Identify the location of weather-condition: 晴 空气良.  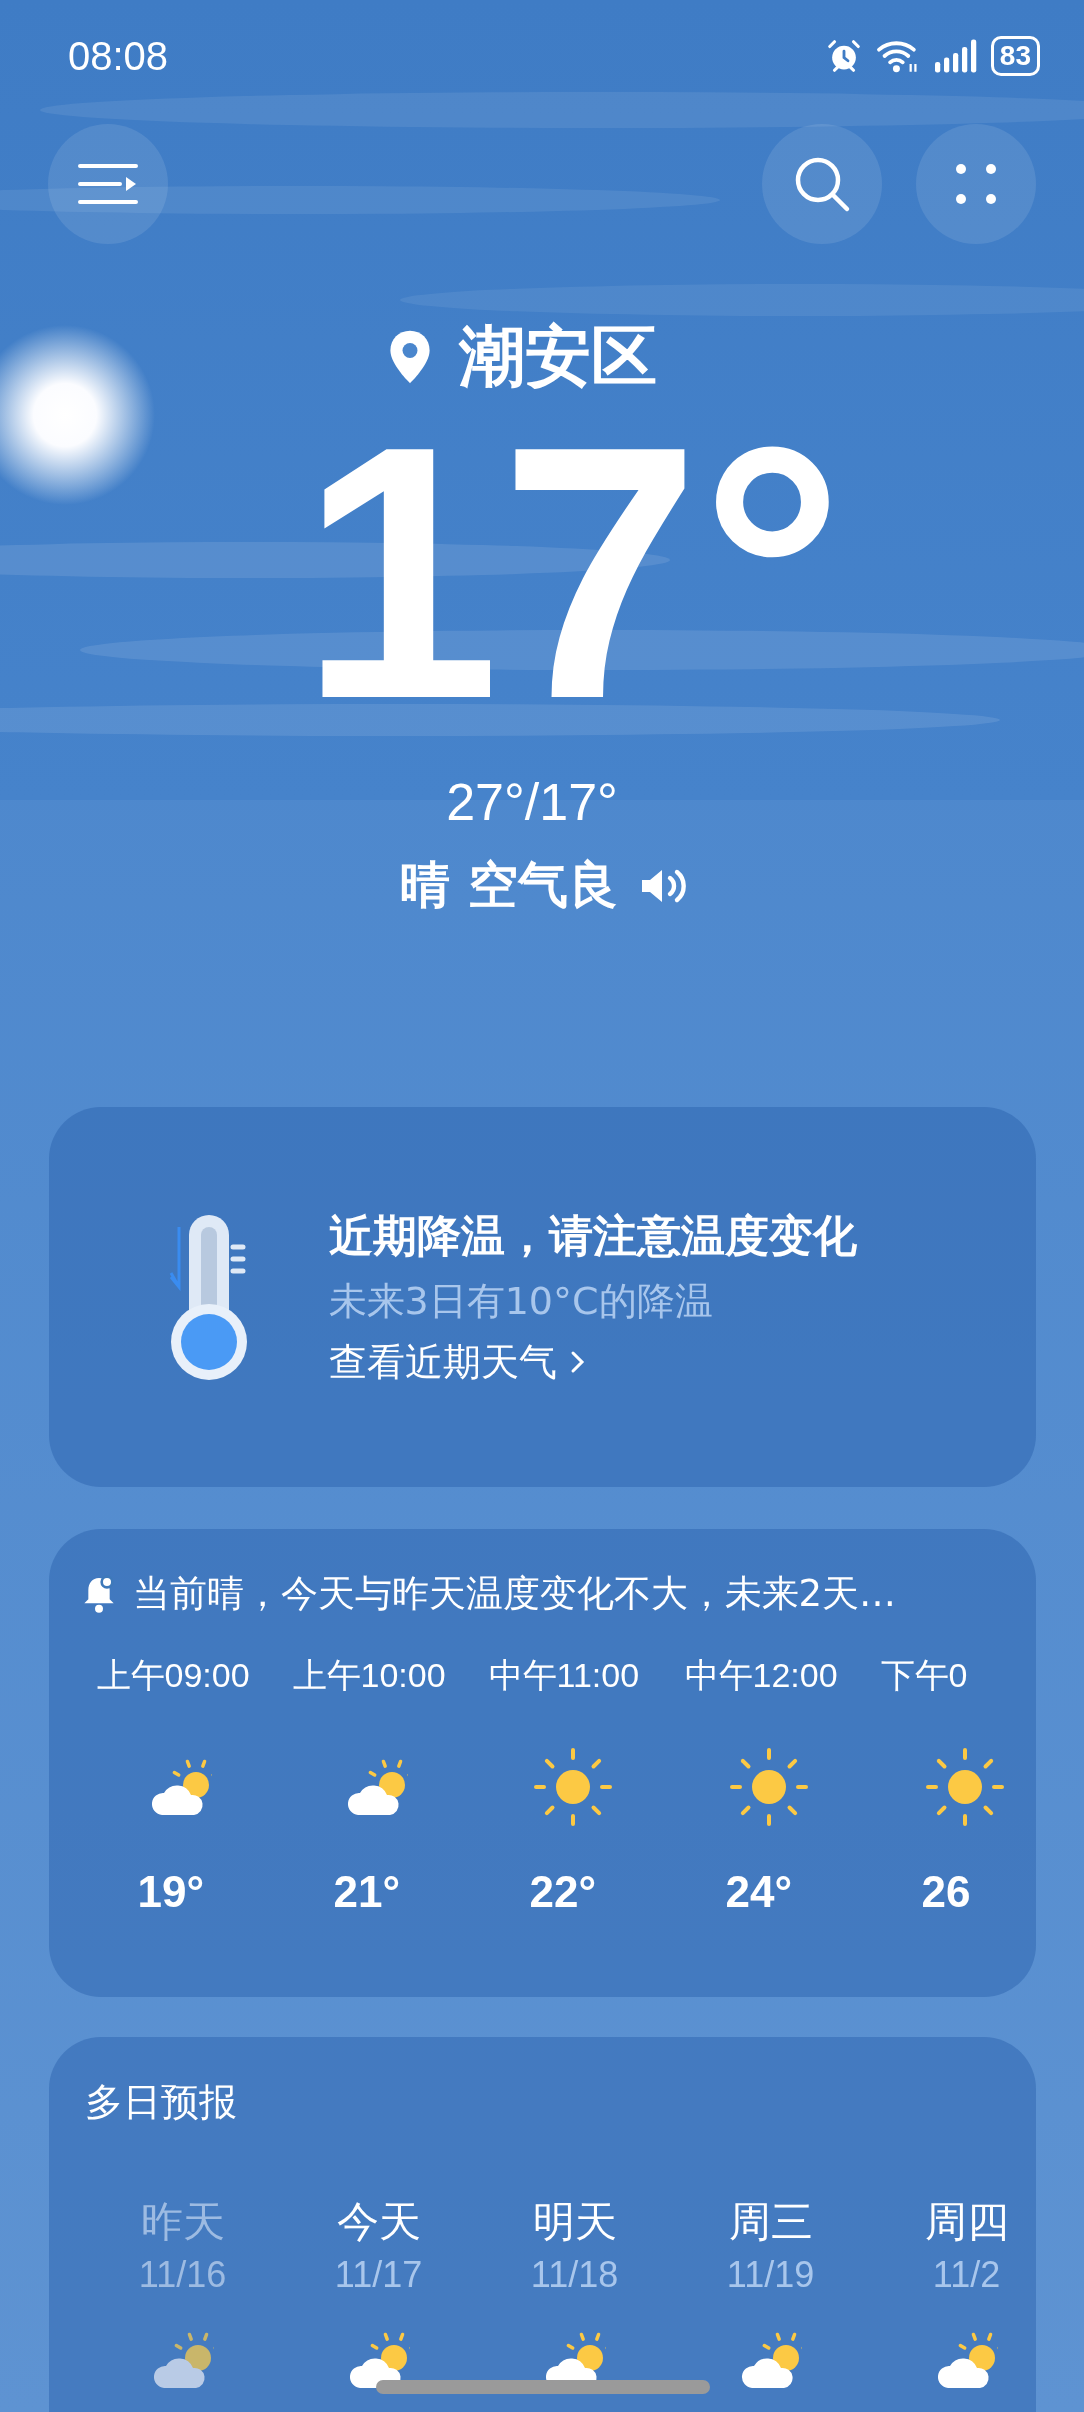
(509, 885).